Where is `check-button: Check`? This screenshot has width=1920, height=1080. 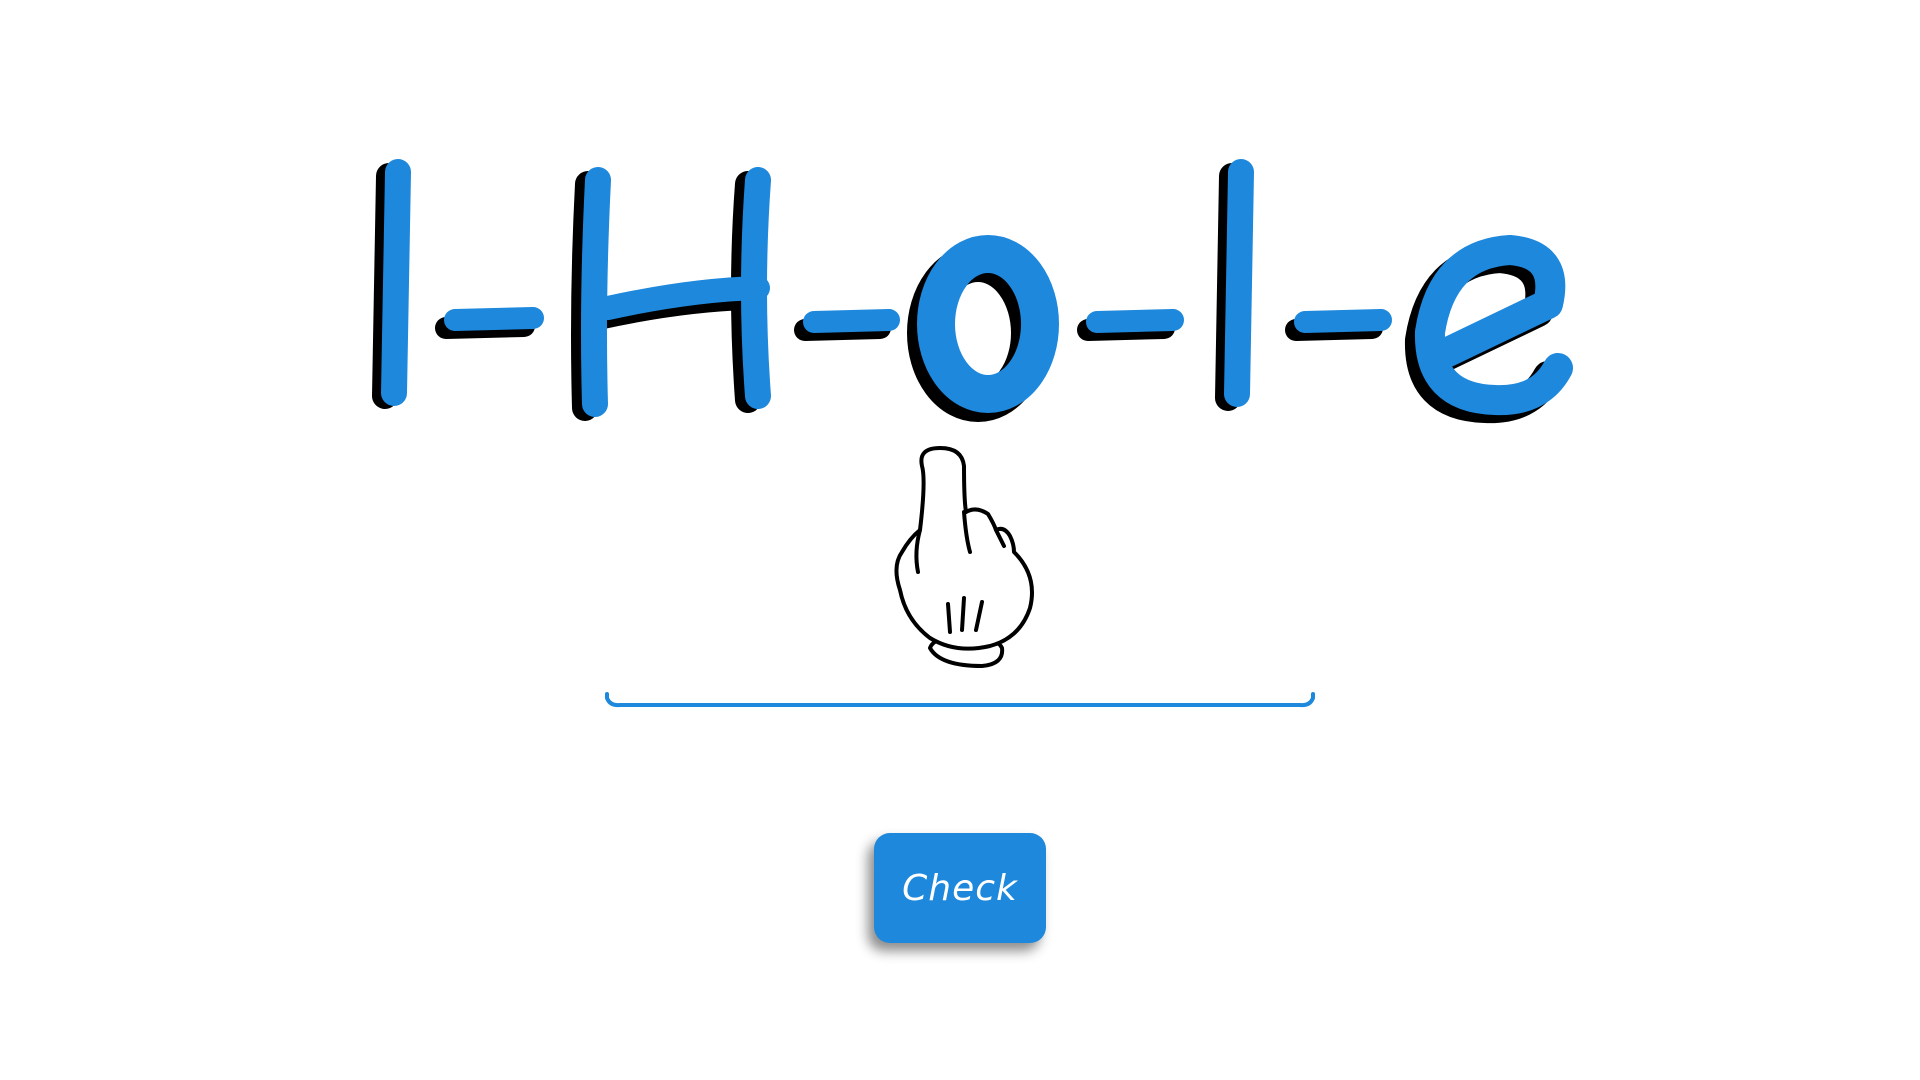 check-button: Check is located at coordinates (960, 888).